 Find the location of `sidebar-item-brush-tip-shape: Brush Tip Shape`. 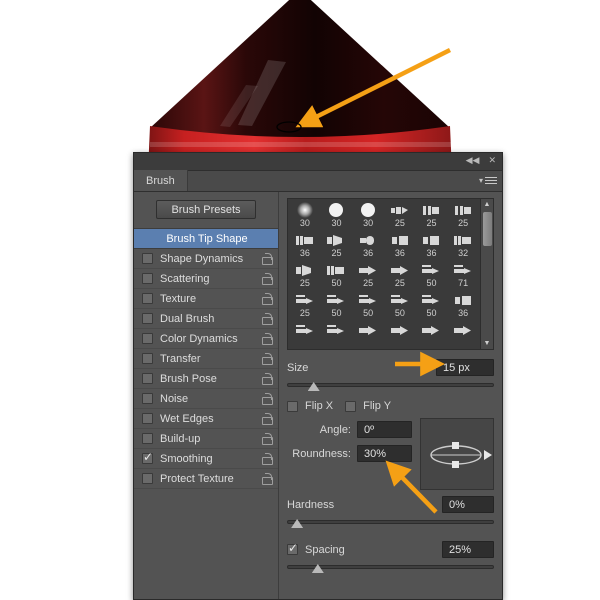

sidebar-item-brush-tip-shape: Brush Tip Shape is located at coordinates (206, 239).